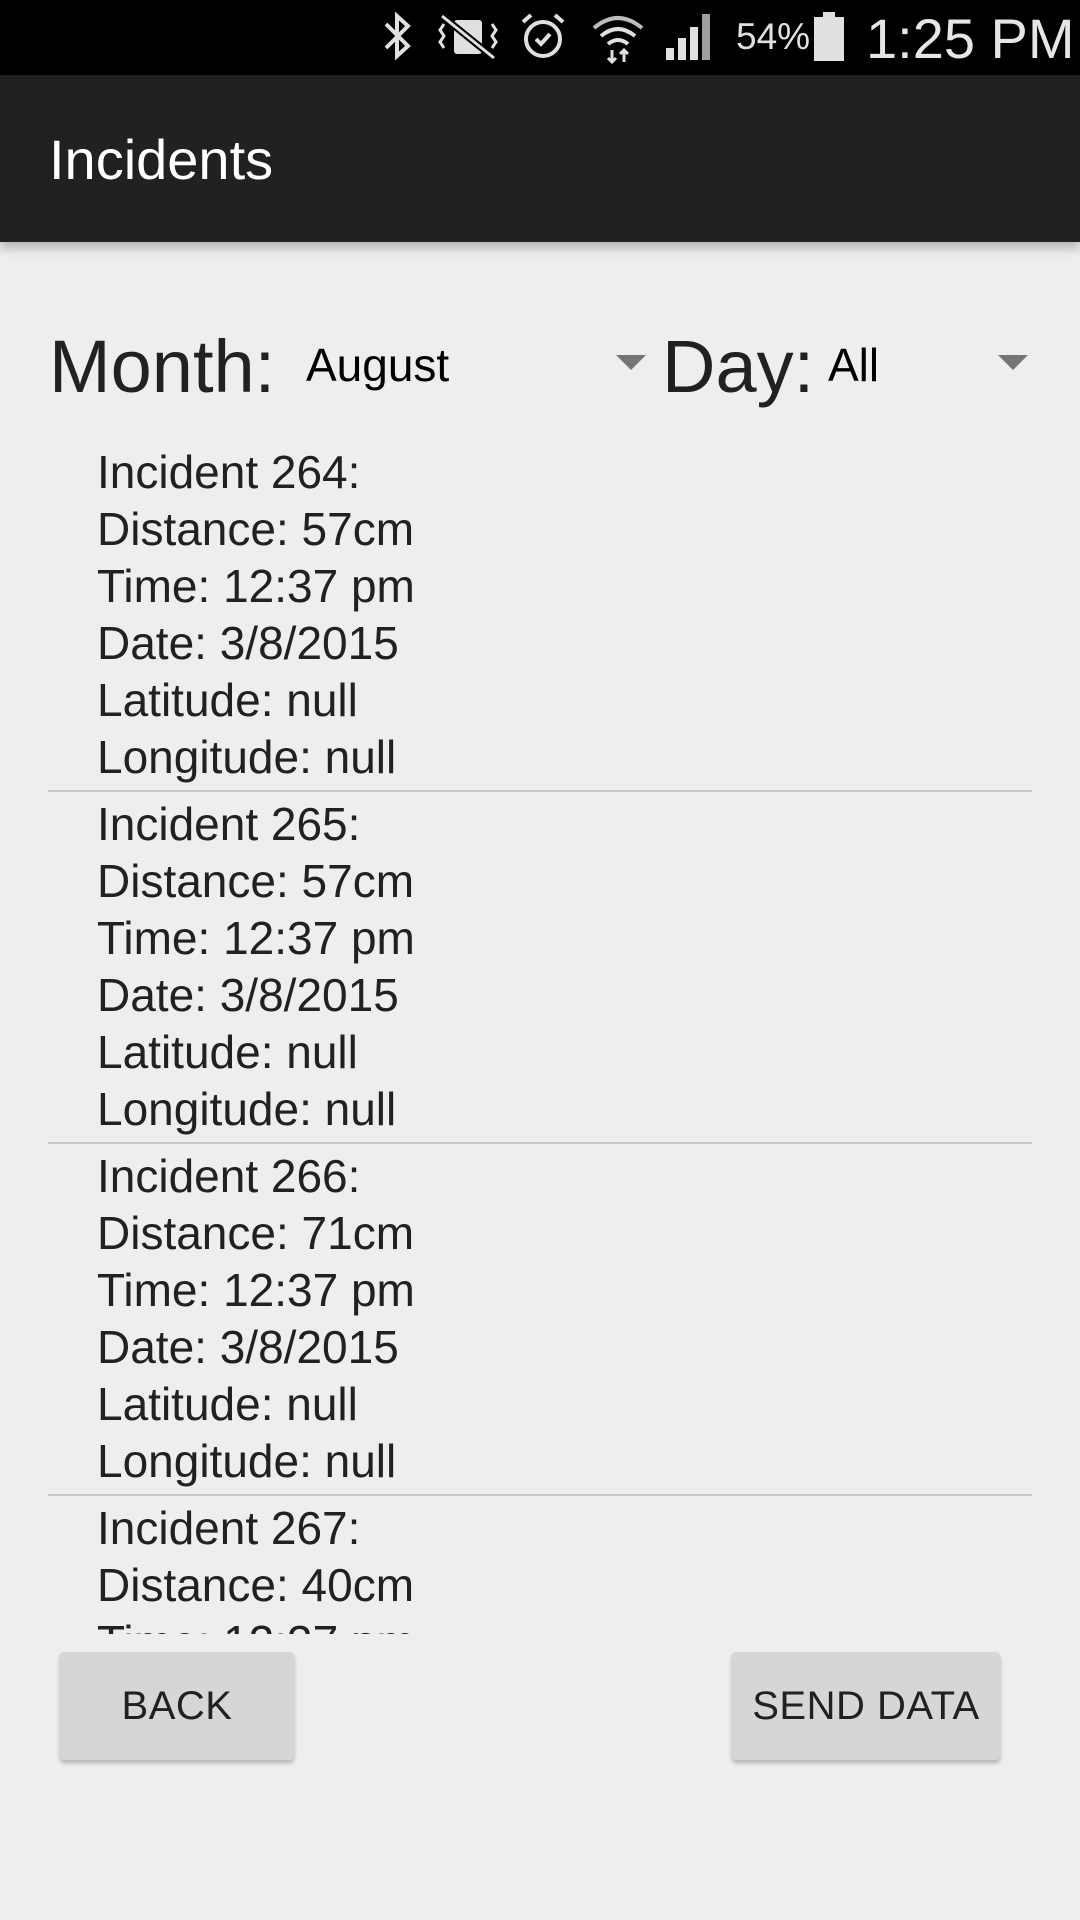 The width and height of the screenshot is (1080, 1920). Describe the element at coordinates (229, 472) in the screenshot. I see `incident-header: Incident 264:` at that location.